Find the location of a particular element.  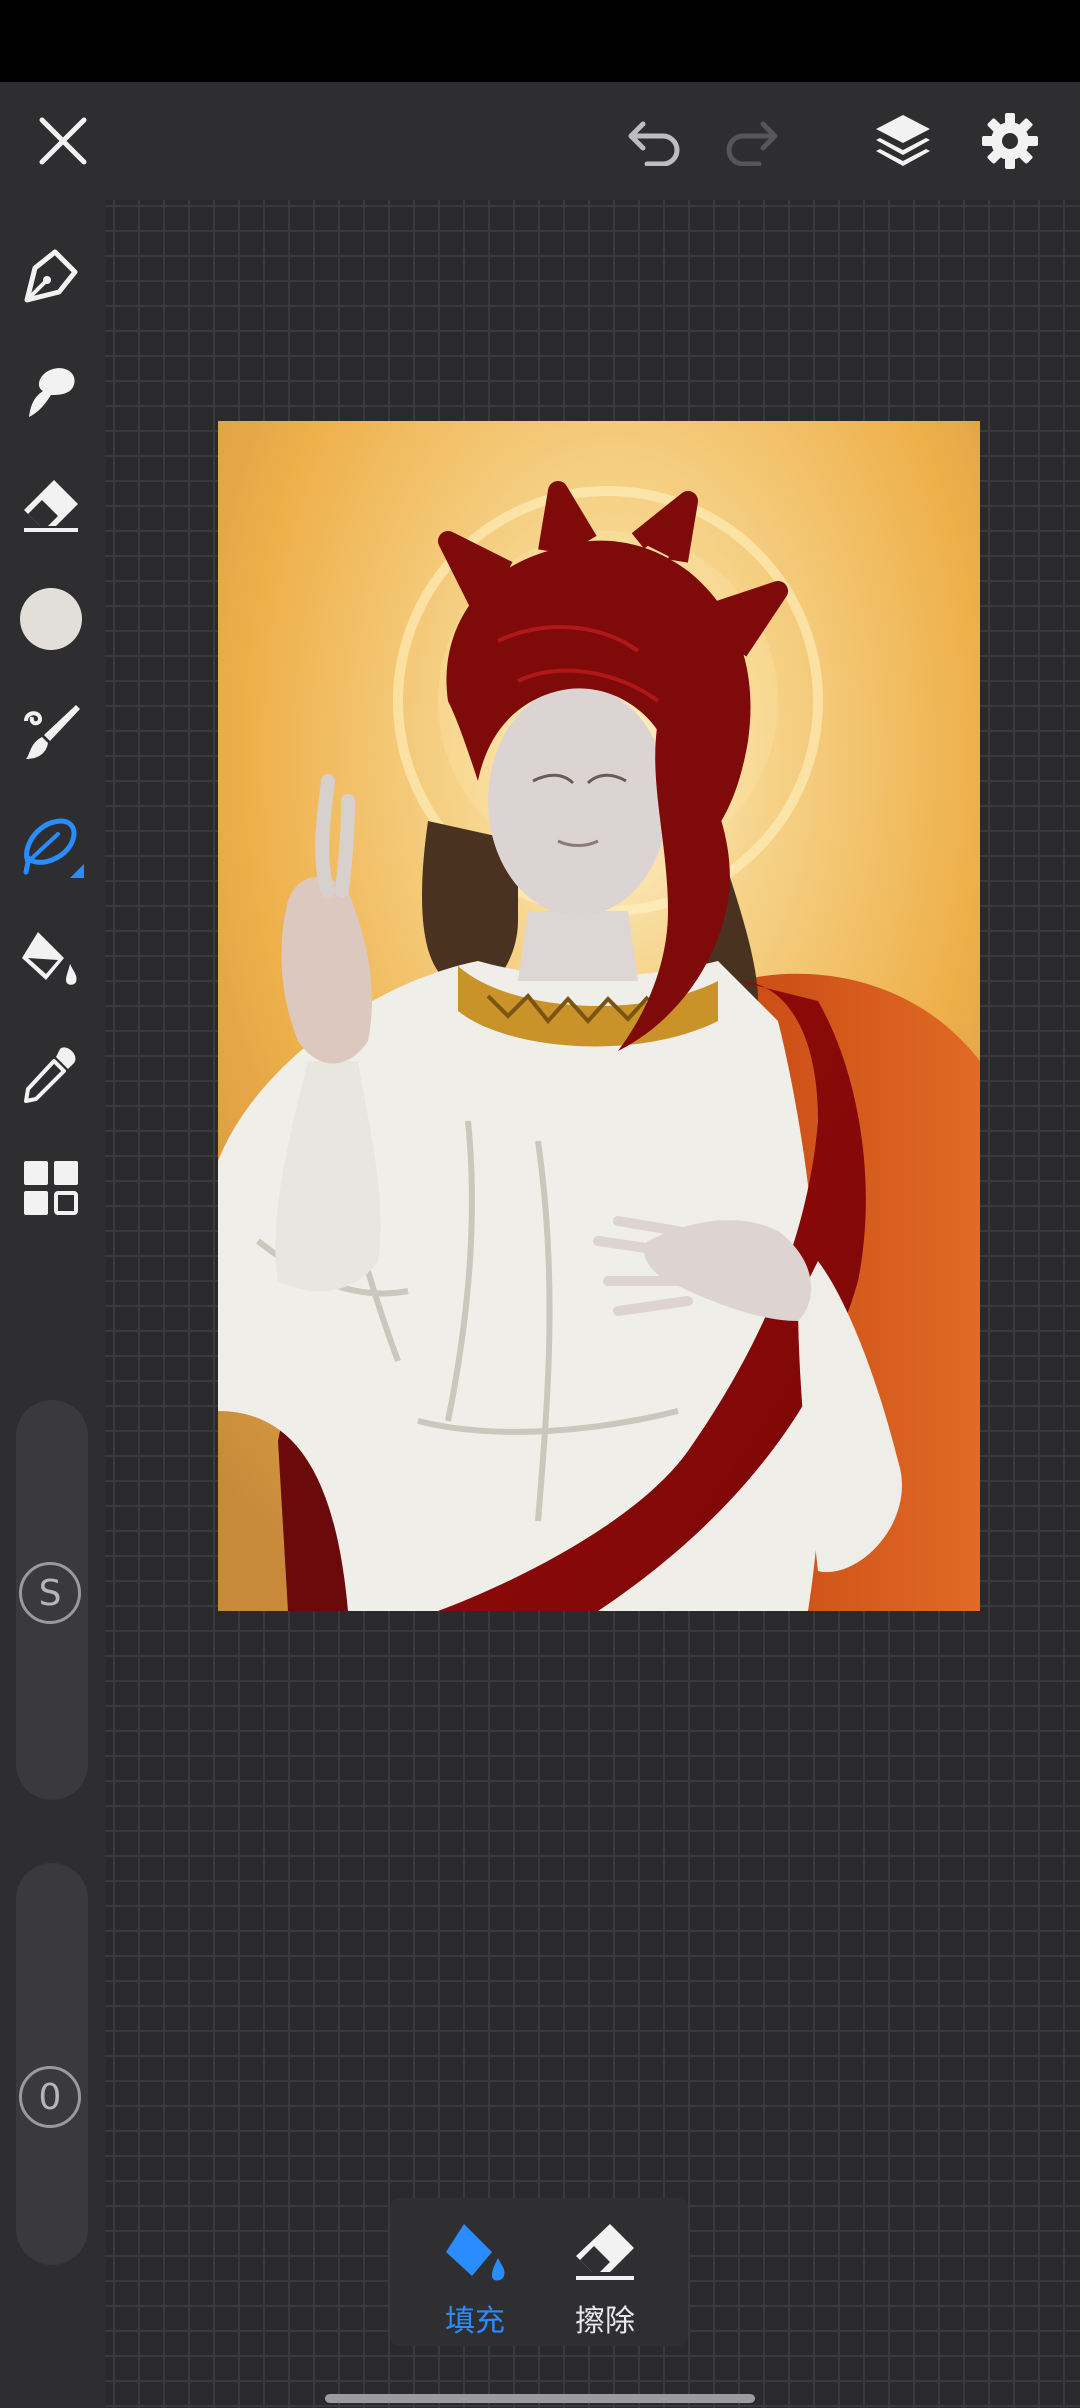

pen-tool is located at coordinates (51, 276).